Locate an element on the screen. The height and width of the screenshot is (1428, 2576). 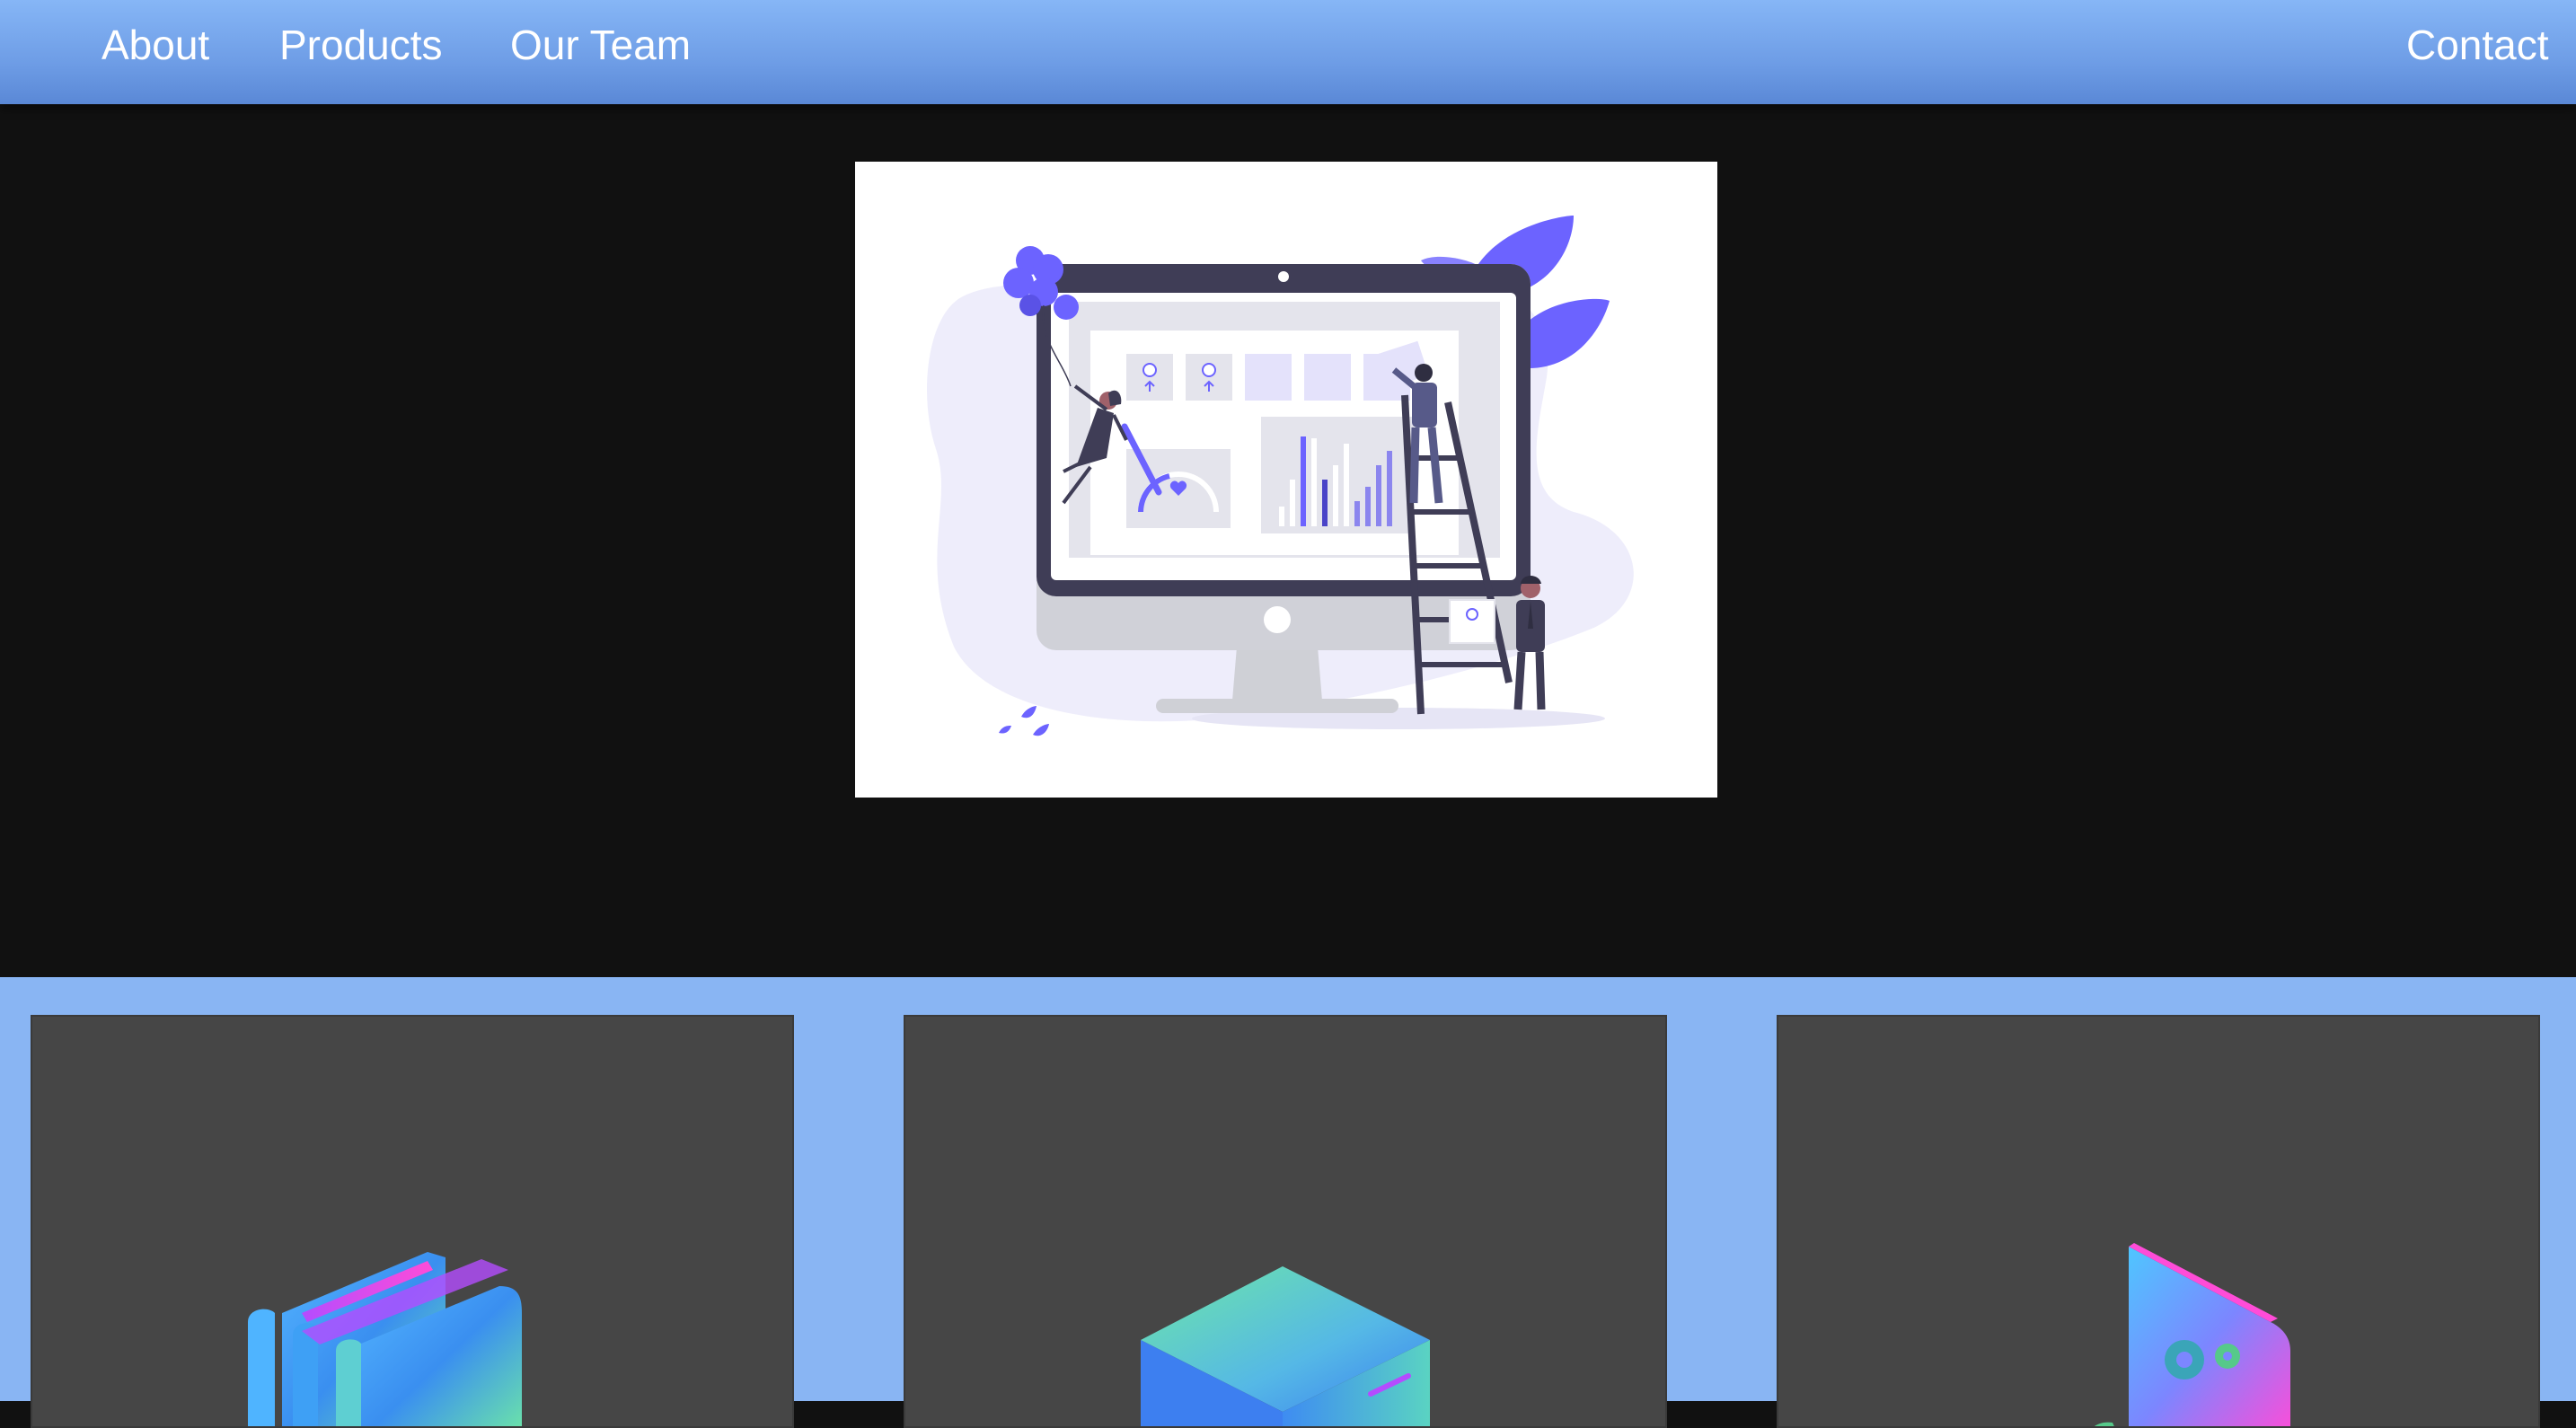
server-box-icon is located at coordinates (1285, 1346).